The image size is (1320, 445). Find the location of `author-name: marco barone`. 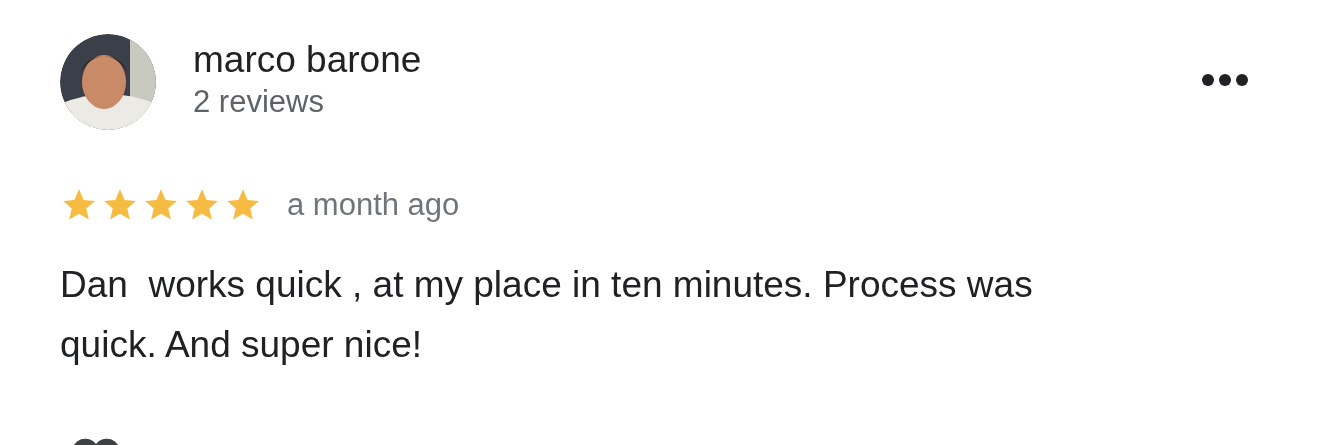

author-name: marco barone is located at coordinates (307, 60).